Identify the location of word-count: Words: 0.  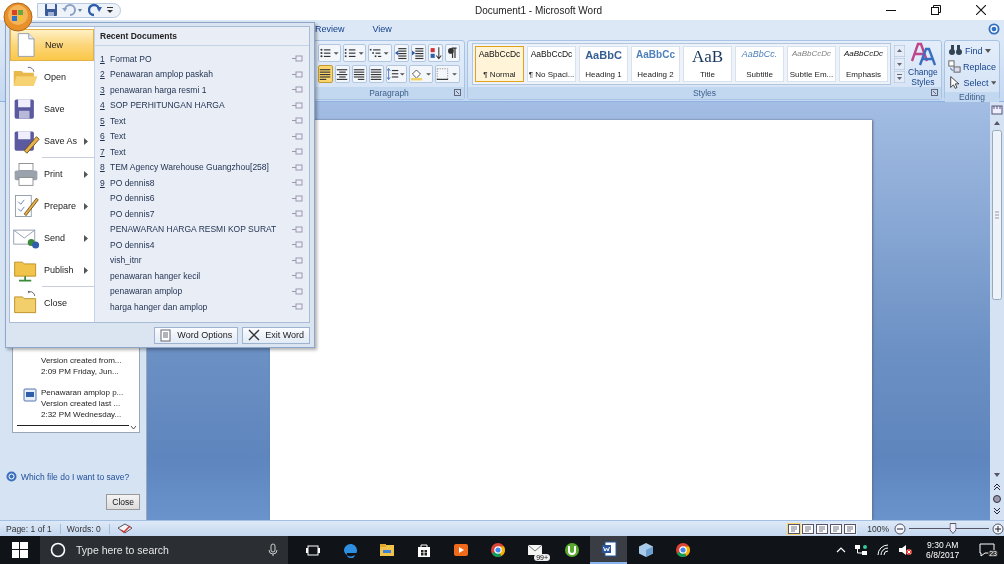
(85, 528).